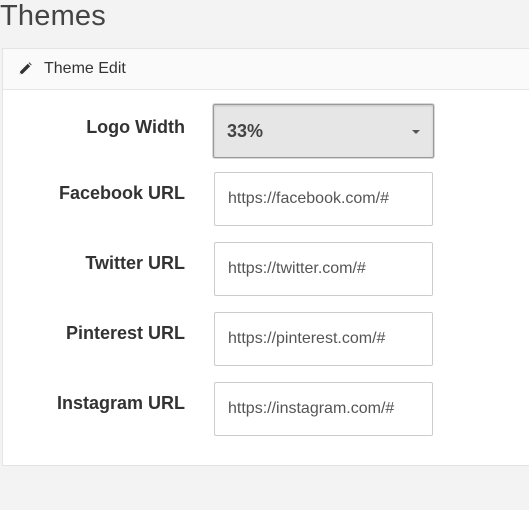 This screenshot has height=510, width=529. I want to click on instagram-url-label: Instagram URL, so click(120, 403).